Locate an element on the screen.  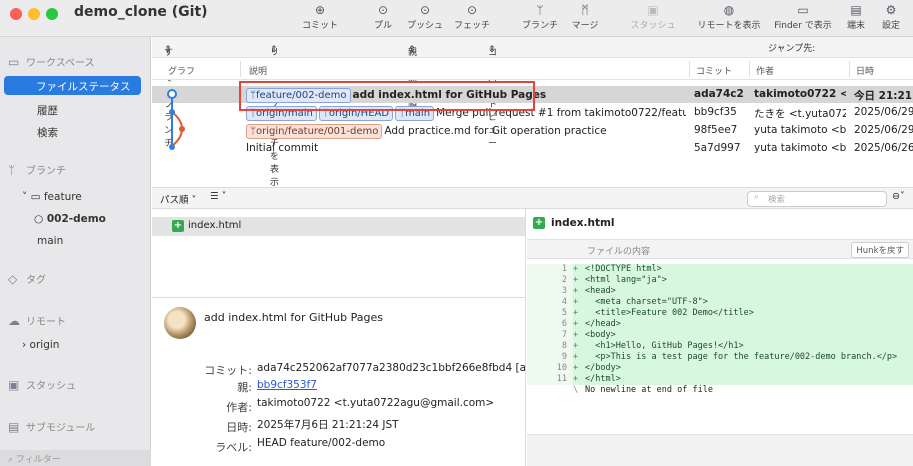
sidebar-branch-main: main is located at coordinates (50, 241).